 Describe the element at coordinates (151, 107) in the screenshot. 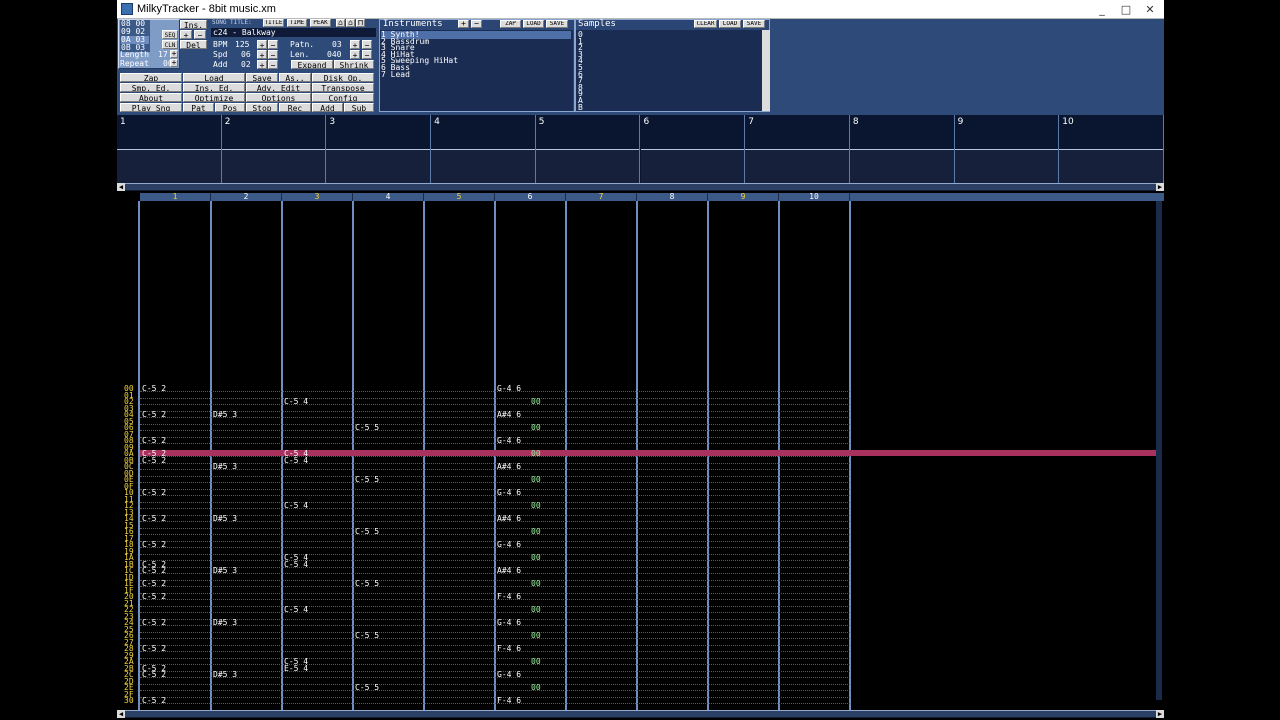

I see `play-song-button: Play Sng` at that location.